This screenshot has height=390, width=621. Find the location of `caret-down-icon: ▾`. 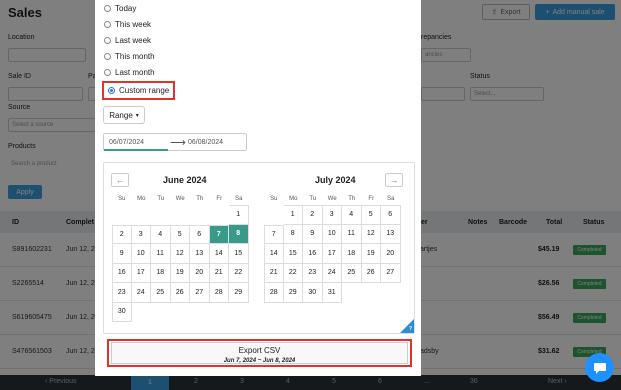

caret-down-icon: ▾ is located at coordinates (137, 115).